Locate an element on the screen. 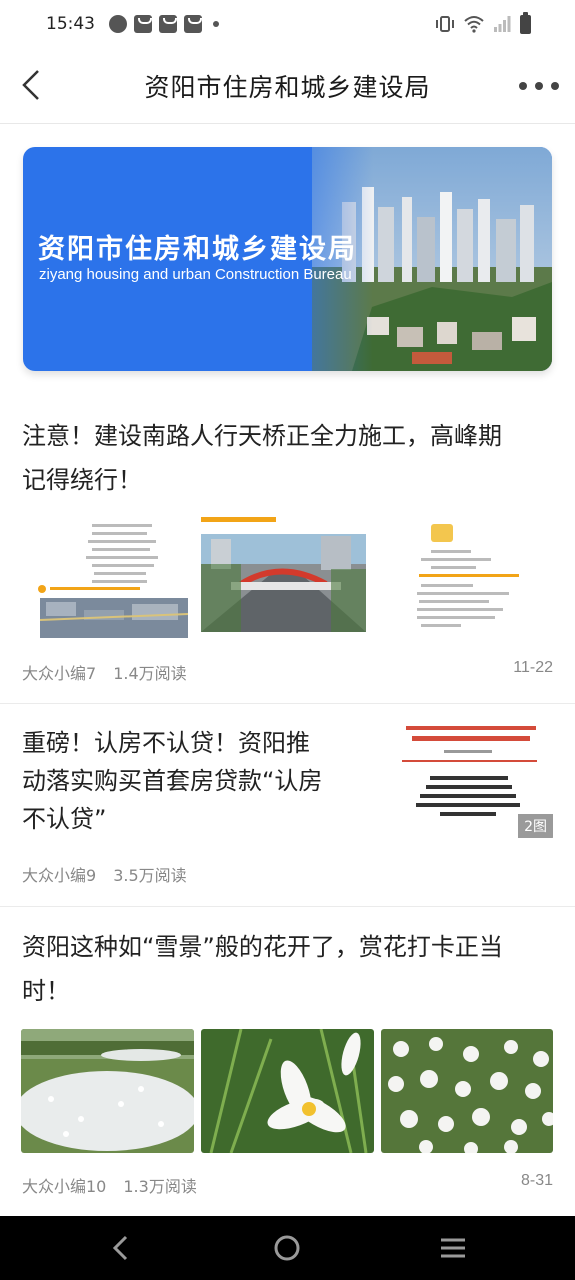 The height and width of the screenshot is (1280, 575). flower-closeup-thumbnail is located at coordinates (287, 1091).